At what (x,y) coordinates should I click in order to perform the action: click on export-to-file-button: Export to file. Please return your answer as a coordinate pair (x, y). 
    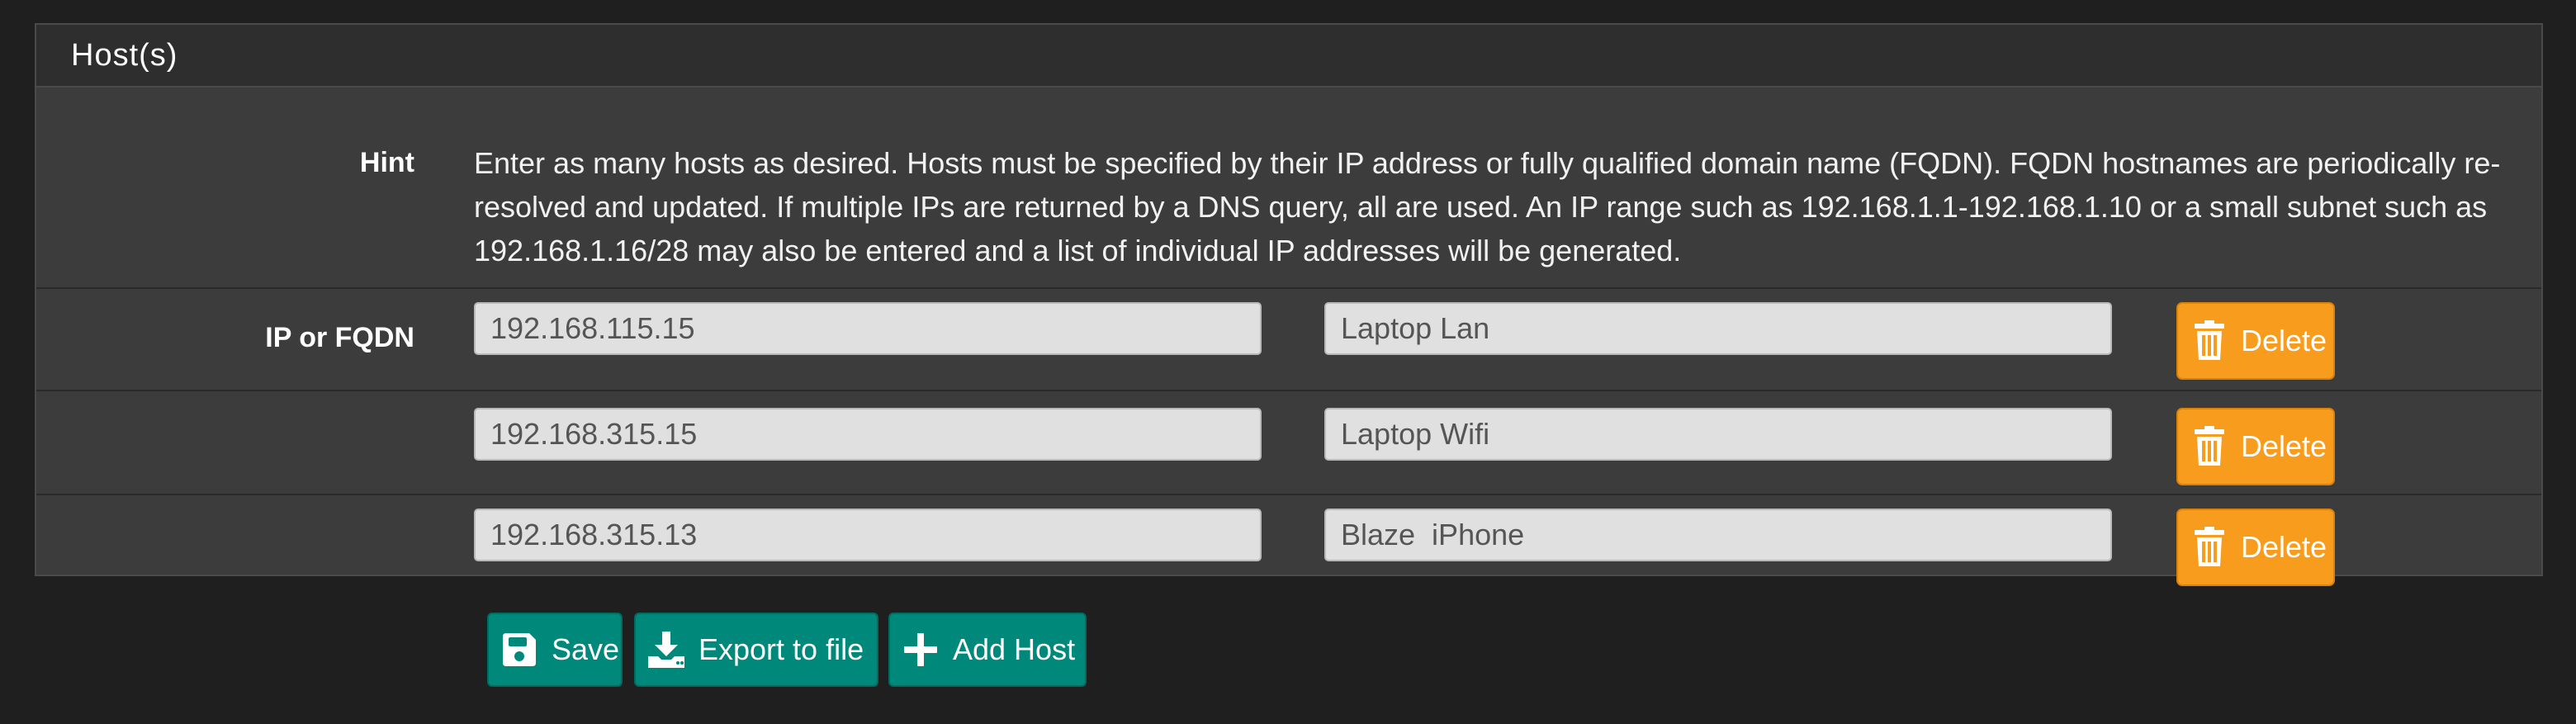
    Looking at the image, I should click on (756, 650).